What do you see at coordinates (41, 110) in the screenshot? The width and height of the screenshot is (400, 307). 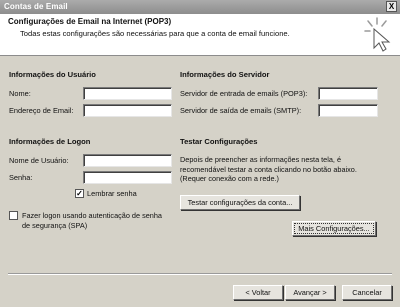 I see `email-label: Endereço de Email:` at bounding box center [41, 110].